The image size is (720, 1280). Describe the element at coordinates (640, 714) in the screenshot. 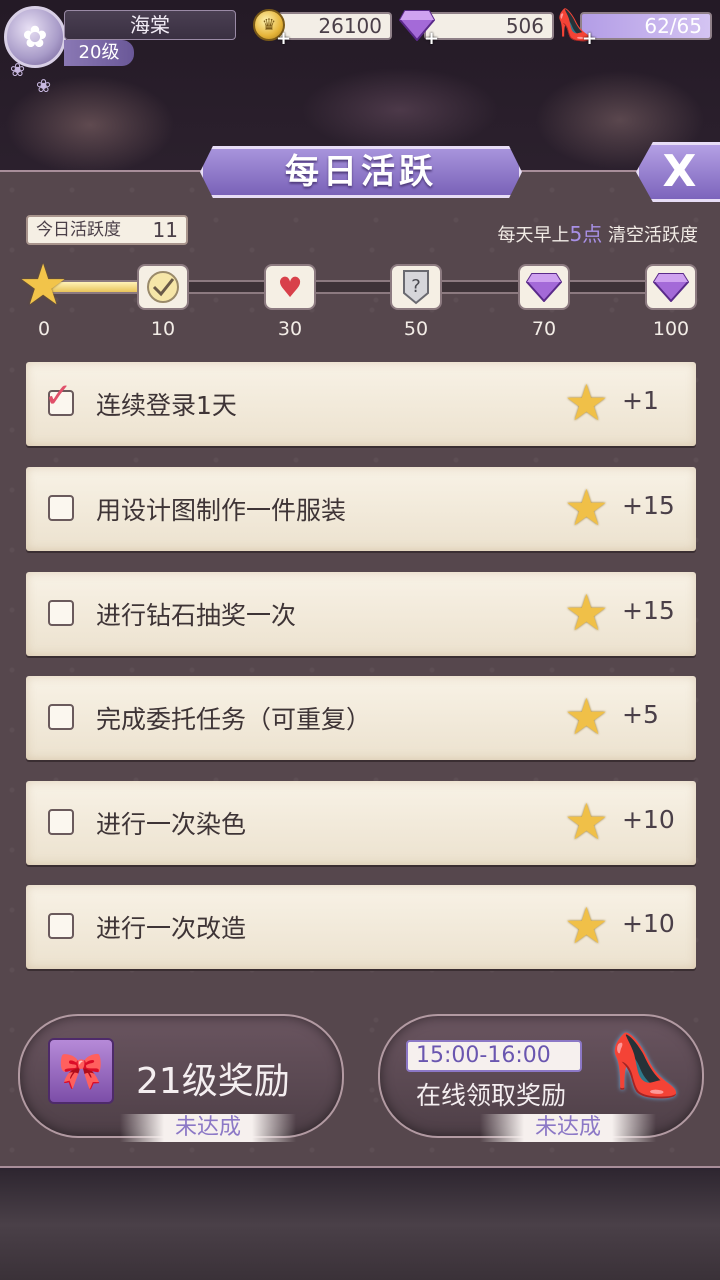

I see `task-points: +5` at that location.